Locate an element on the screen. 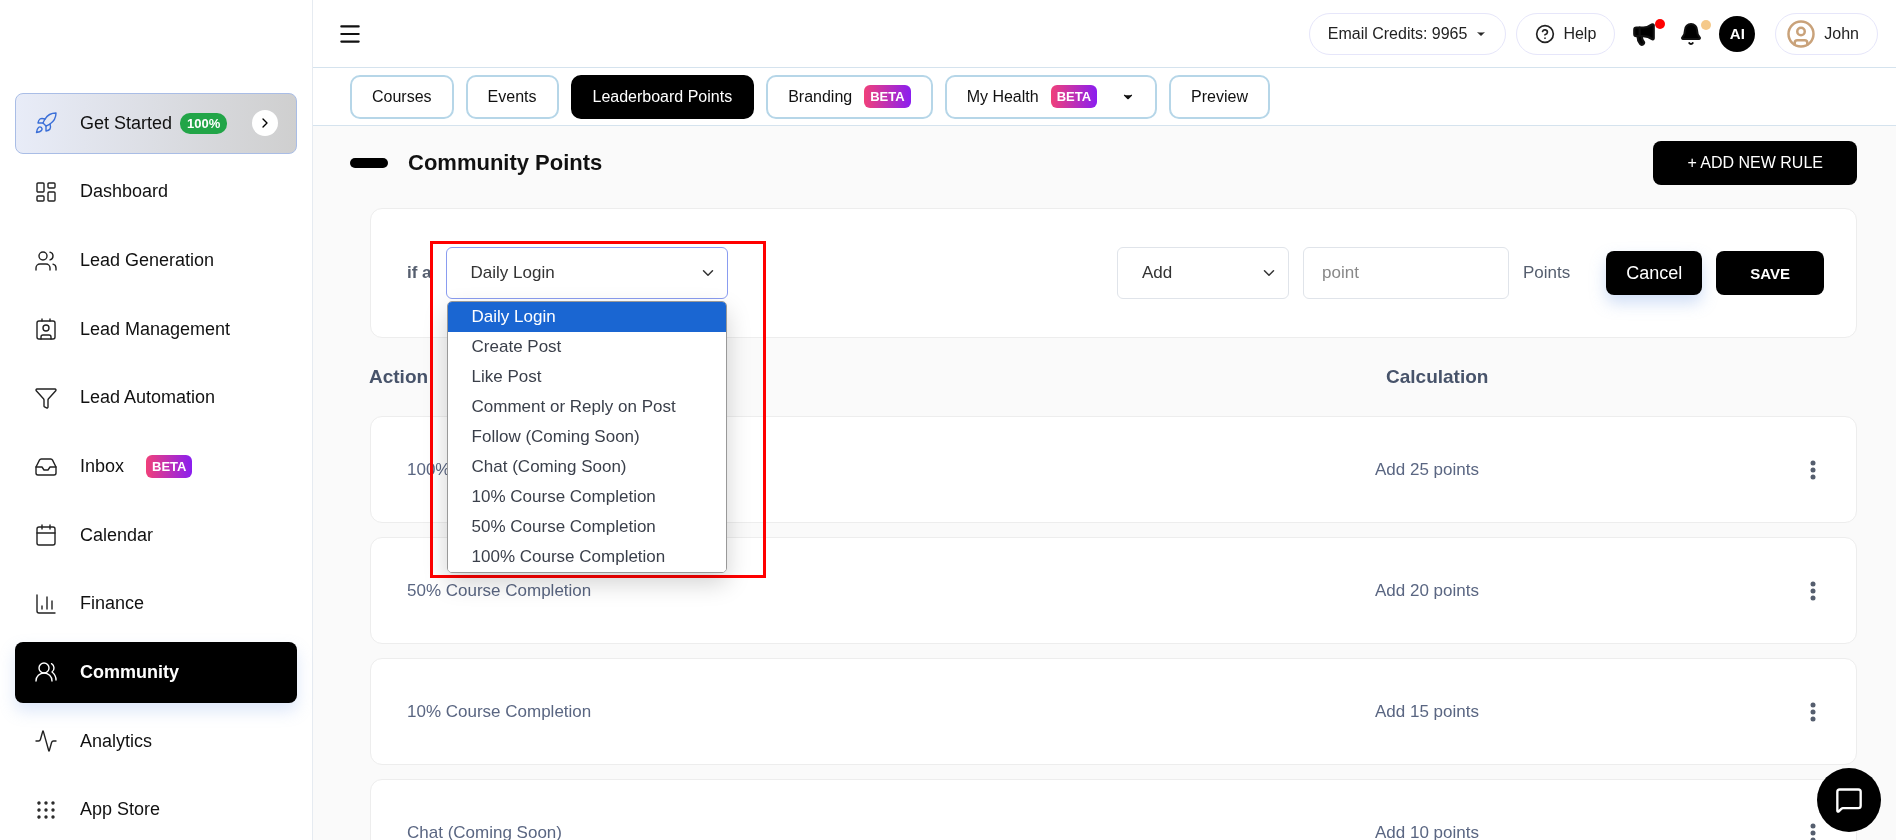  tab: Preview is located at coordinates (1219, 96).